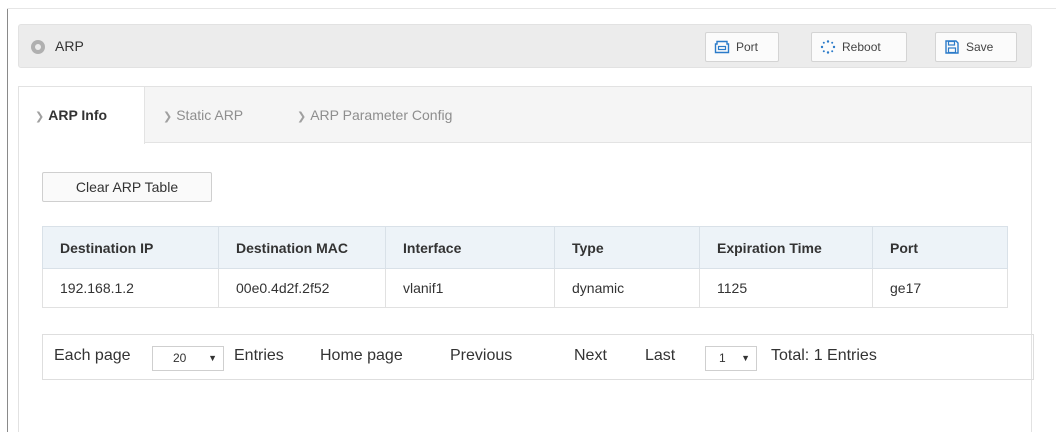 This screenshot has width=1056, height=432. I want to click on port-button: Port, so click(742, 47).